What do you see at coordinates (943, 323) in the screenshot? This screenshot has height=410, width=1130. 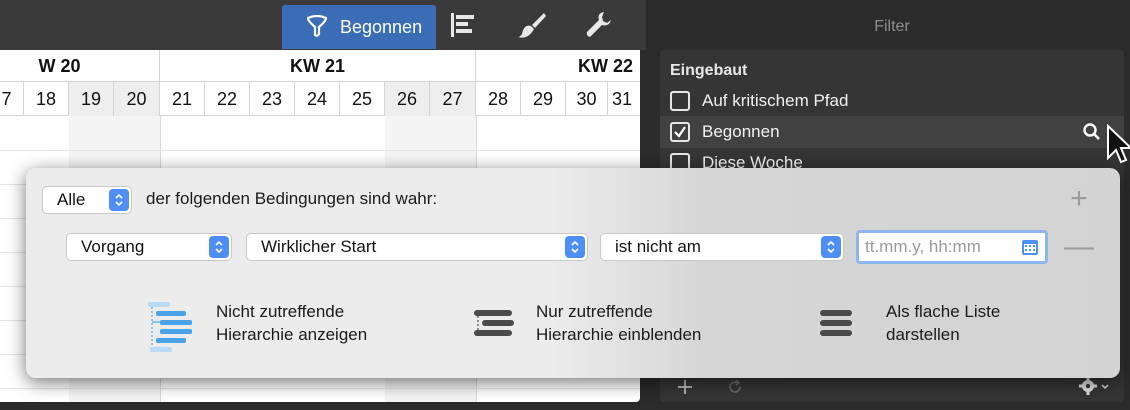 I see `option-label: Als flache Liste darstellen` at bounding box center [943, 323].